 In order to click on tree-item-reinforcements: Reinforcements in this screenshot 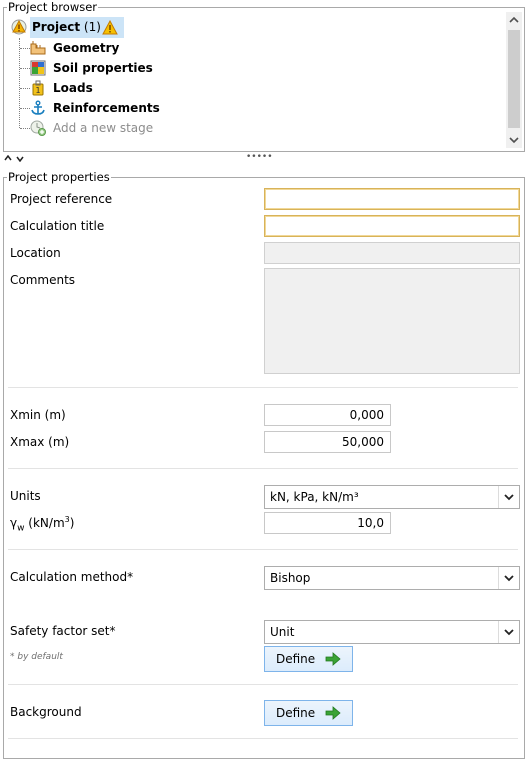, I will do `click(100, 108)`.